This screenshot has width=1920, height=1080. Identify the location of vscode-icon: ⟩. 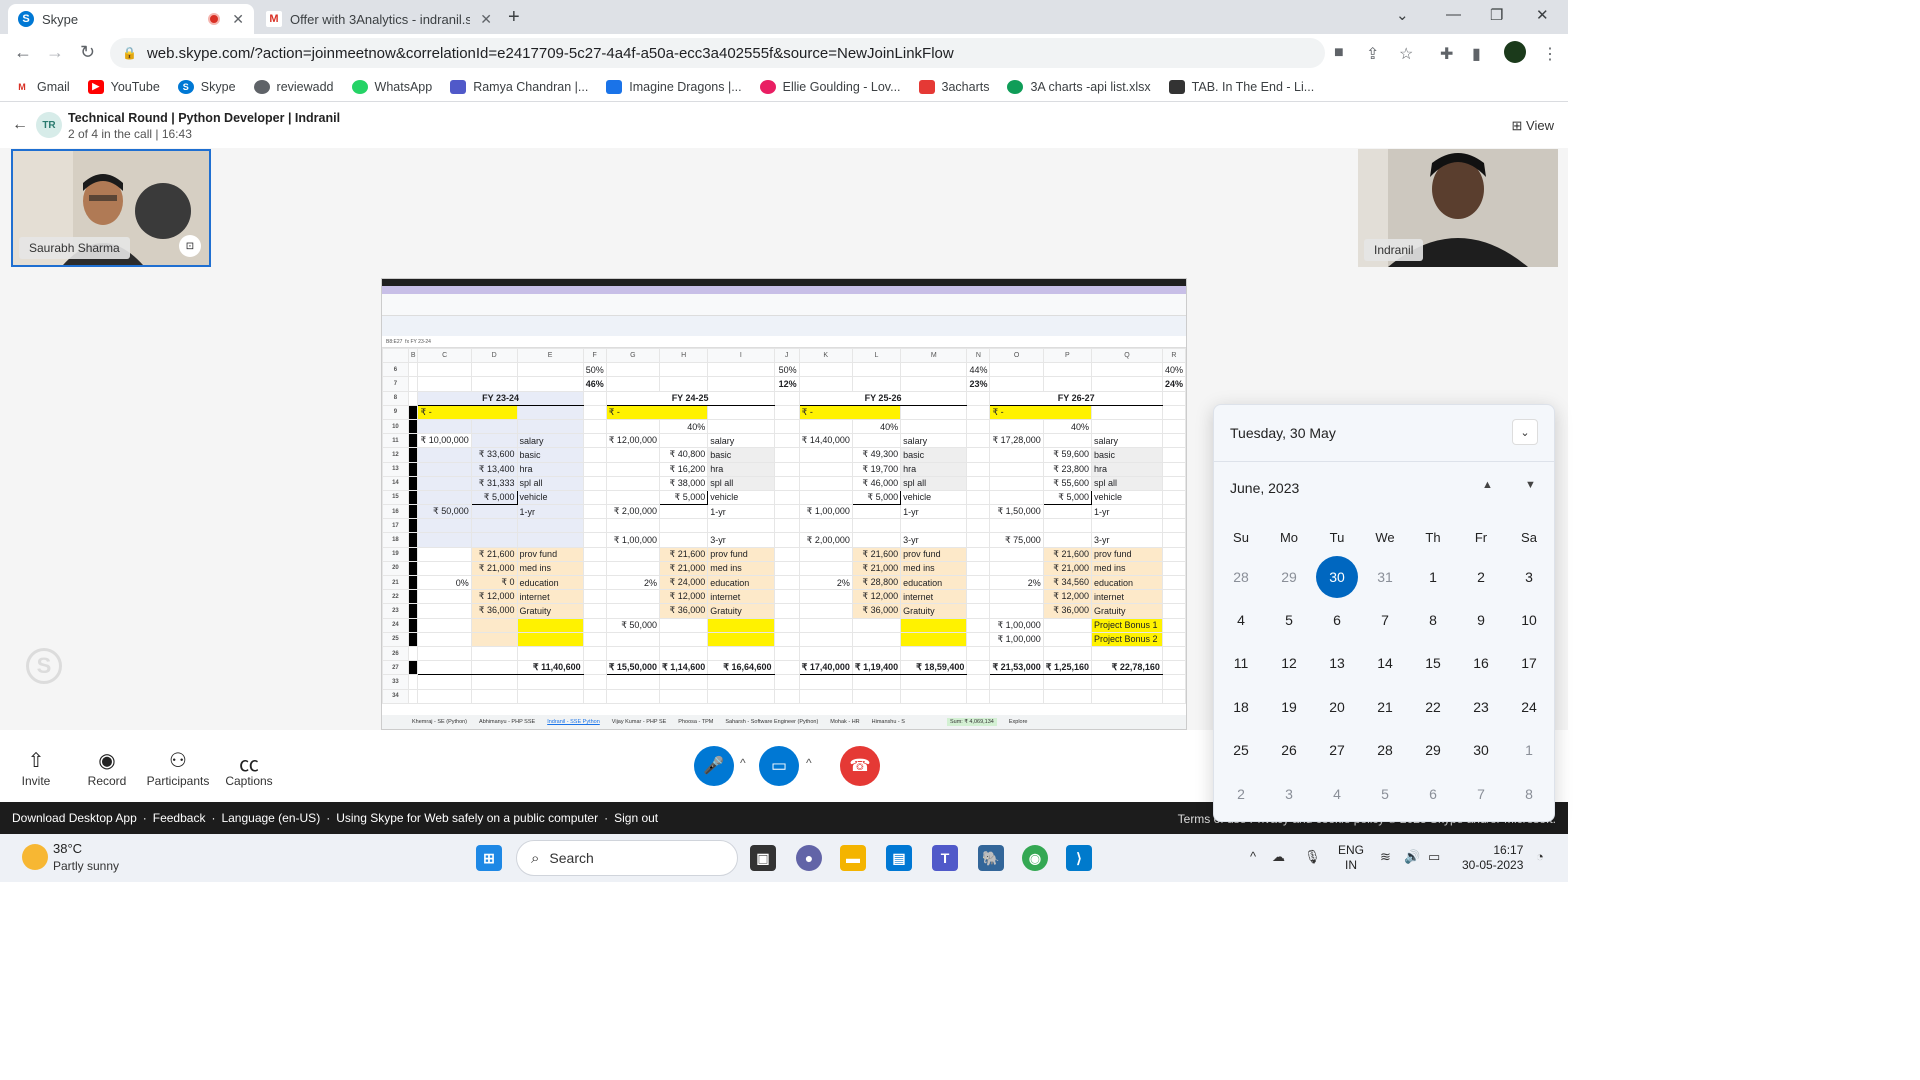
(1079, 858).